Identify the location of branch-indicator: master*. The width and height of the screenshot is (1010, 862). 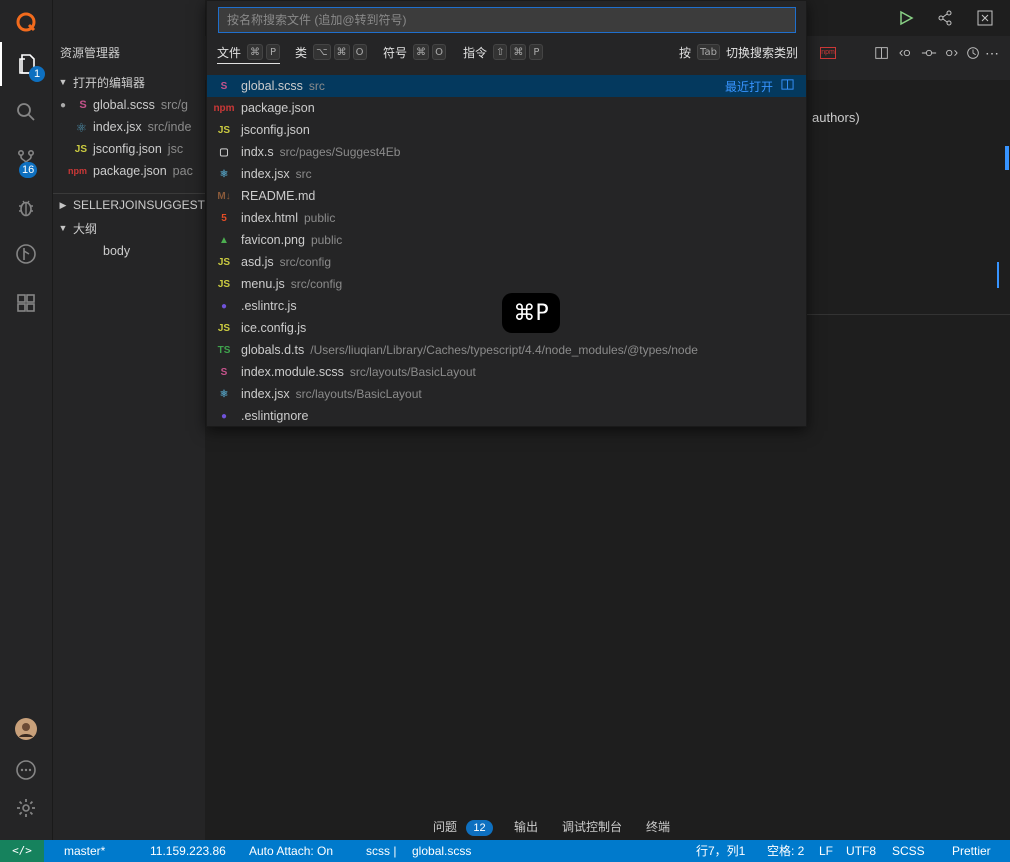
(84, 851).